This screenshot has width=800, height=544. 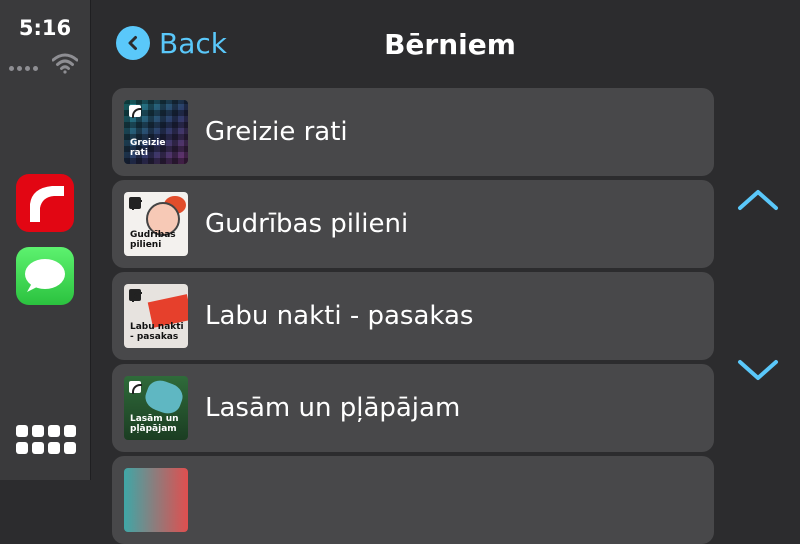 I want to click on radio-app-icon, so click(x=45, y=203).